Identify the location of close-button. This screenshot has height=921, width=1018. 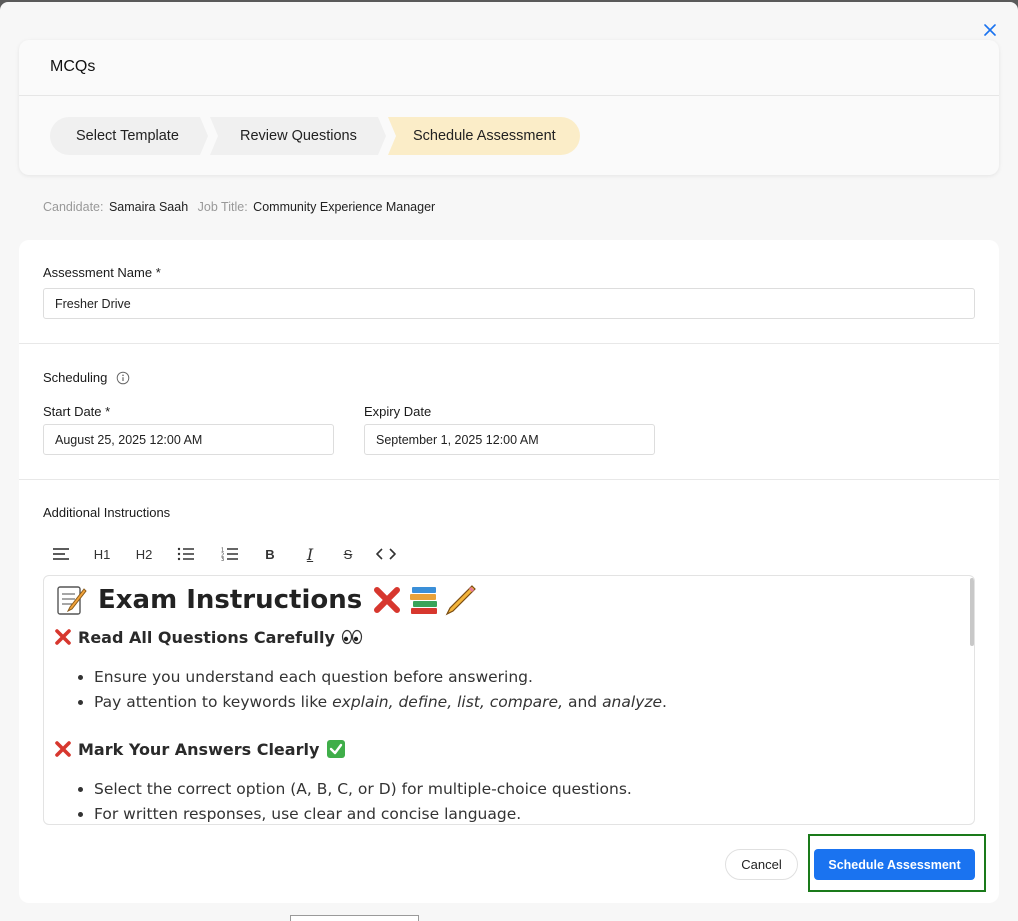
(990, 30).